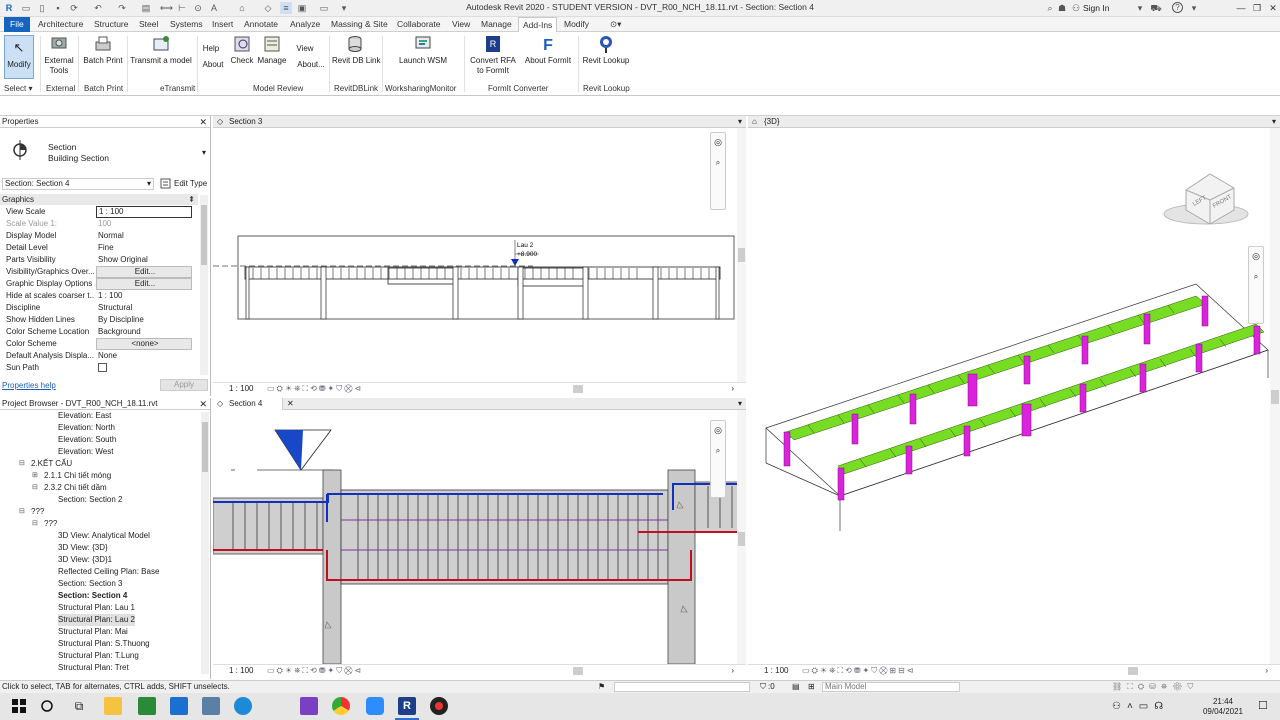 The width and height of the screenshot is (1280, 720). I want to click on browser-item: 3D View: {3D}1, so click(85, 560).